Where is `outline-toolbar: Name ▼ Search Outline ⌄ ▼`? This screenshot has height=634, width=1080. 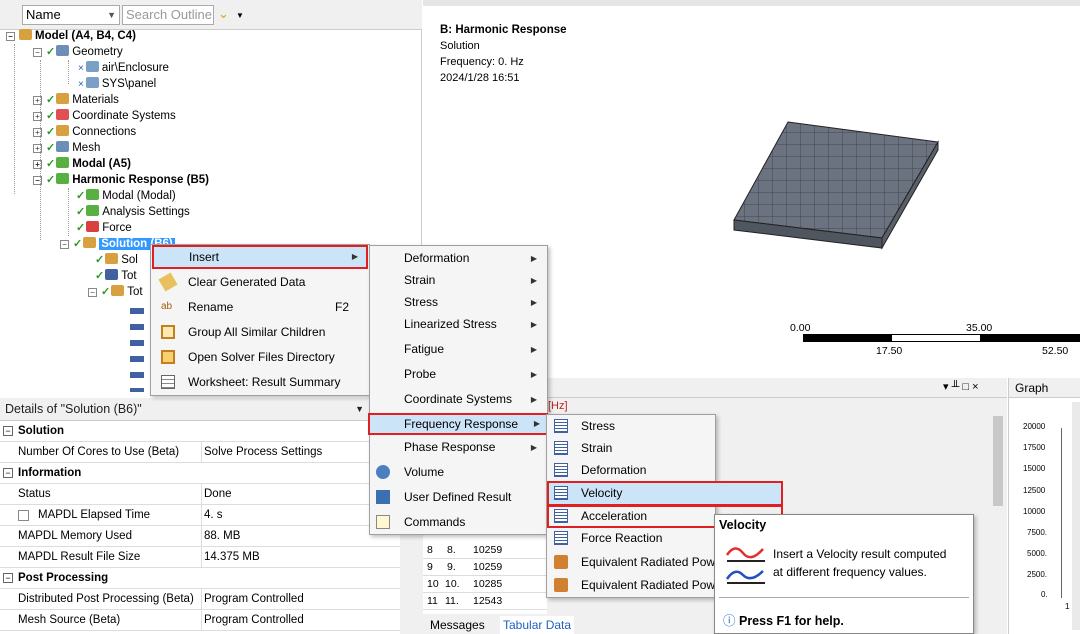 outline-toolbar: Name ▼ Search Outline ⌄ ▼ is located at coordinates (211, 15).